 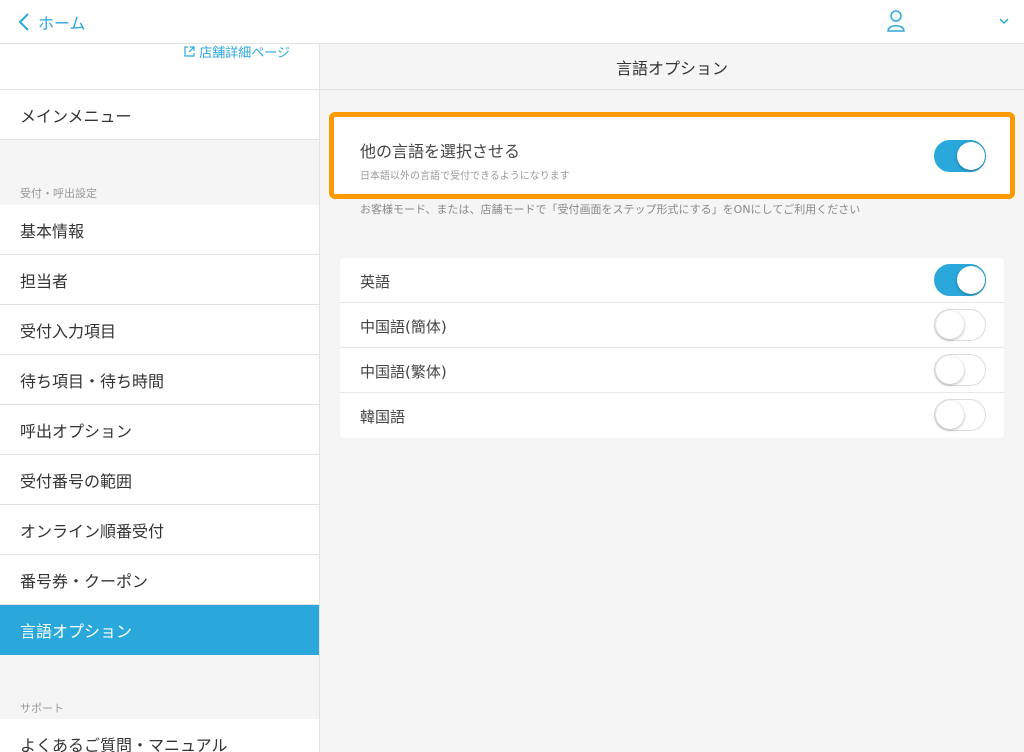 What do you see at coordinates (76, 431) in the screenshot?
I see `sidebar-item-label: 呼出オプション` at bounding box center [76, 431].